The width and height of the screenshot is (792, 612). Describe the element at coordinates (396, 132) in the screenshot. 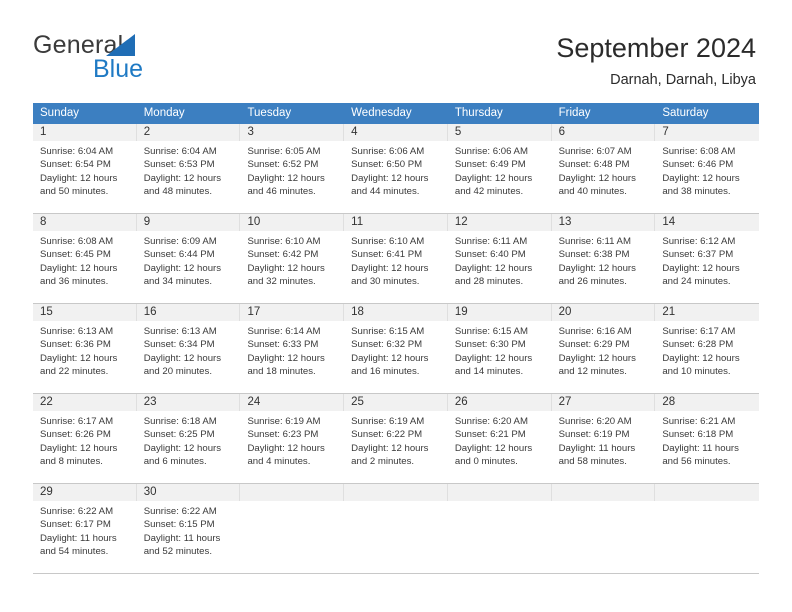

I see `day-number: 4` at that location.